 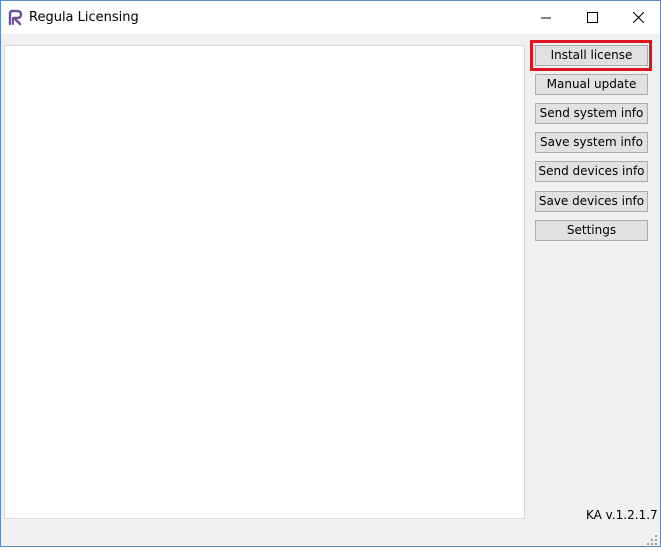 What do you see at coordinates (591, 55) in the screenshot?
I see `install-license-button: Install license` at bounding box center [591, 55].